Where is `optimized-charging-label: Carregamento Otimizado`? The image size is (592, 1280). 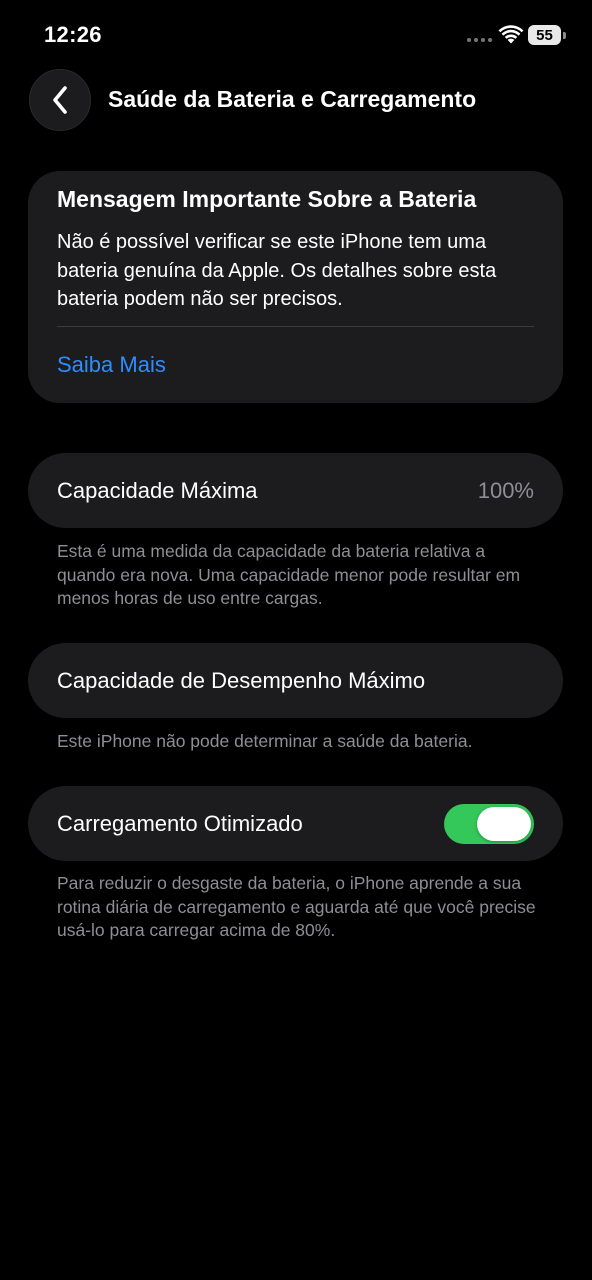 optimized-charging-label: Carregamento Otimizado is located at coordinates (180, 823).